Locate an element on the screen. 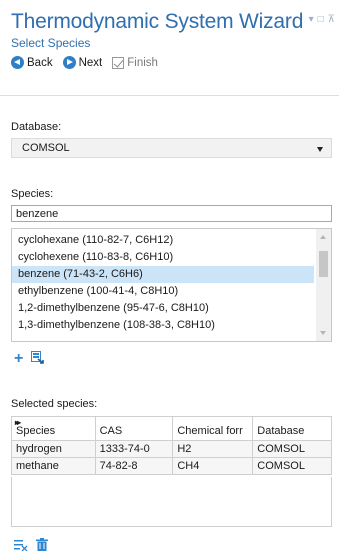 This screenshot has height=559, width=339. table-header-row: ▸▸ Species CAS Chemical forr Database is located at coordinates (171, 428).